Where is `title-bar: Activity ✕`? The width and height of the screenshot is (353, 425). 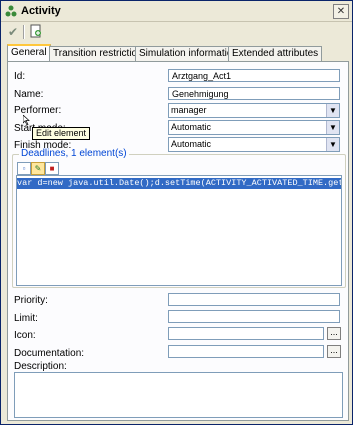
title-bar: Activity ✕ is located at coordinates (176, 11).